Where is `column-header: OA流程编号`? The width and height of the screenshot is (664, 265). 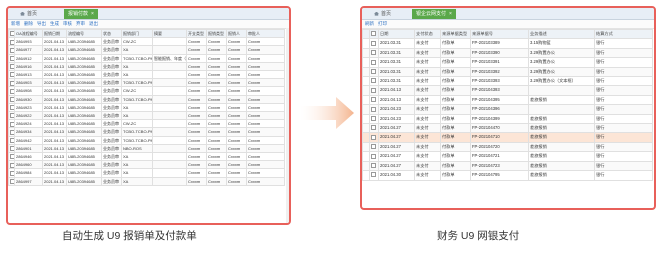
column-header: OA流程编号 is located at coordinates (28, 33).